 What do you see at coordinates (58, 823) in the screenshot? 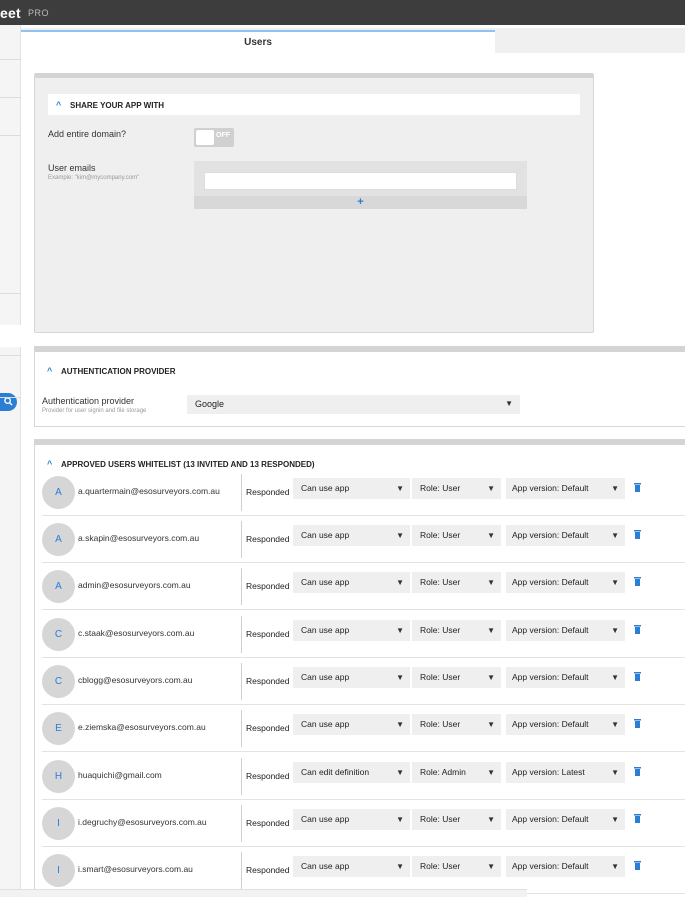
I see `avatar: I` at bounding box center [58, 823].